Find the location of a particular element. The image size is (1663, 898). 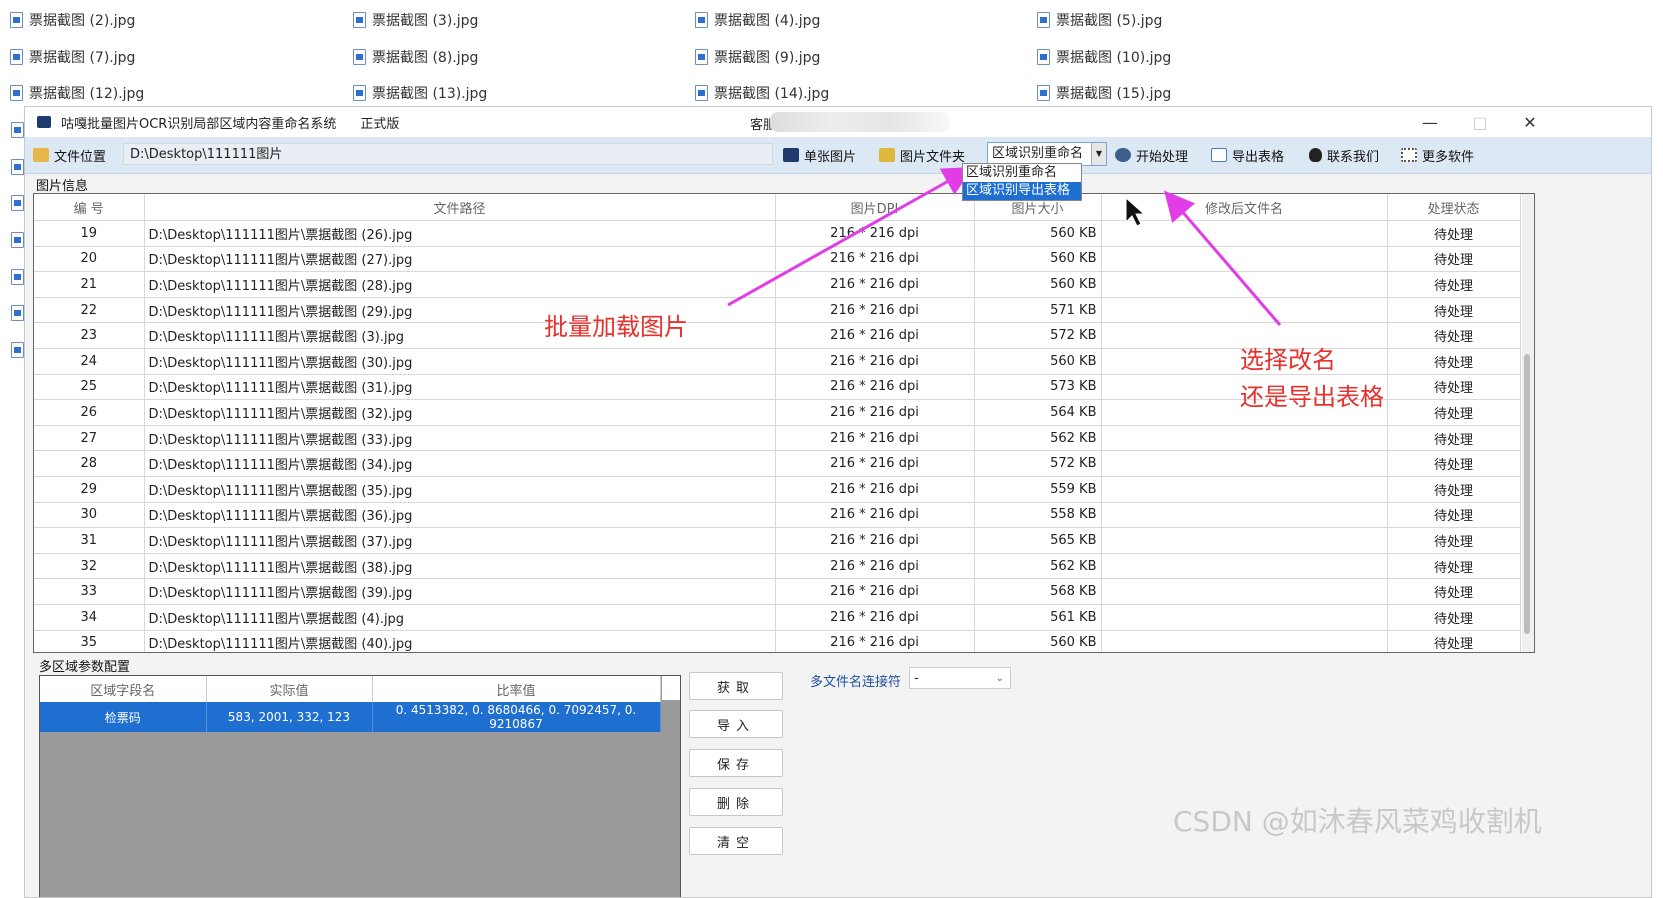

annotation-choose-line2: 还是导出表格 is located at coordinates (1312, 397).